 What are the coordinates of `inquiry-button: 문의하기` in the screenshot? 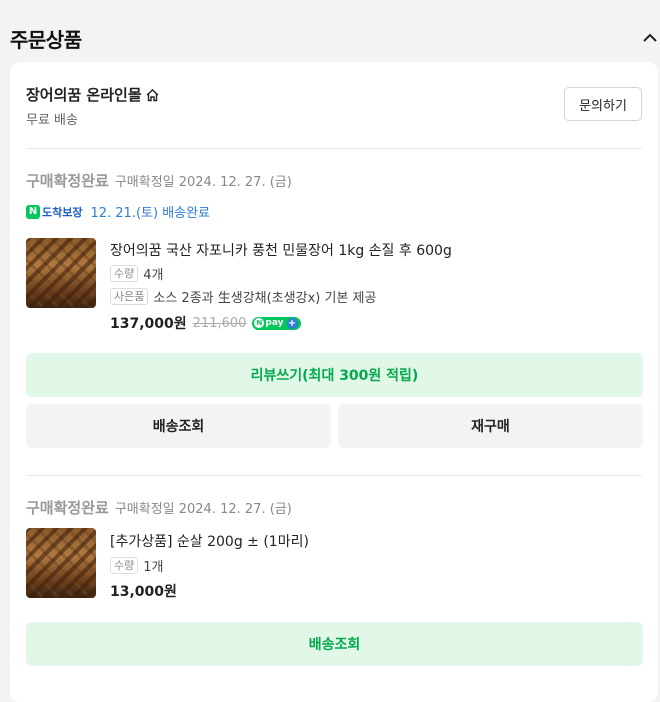 It's located at (603, 104).